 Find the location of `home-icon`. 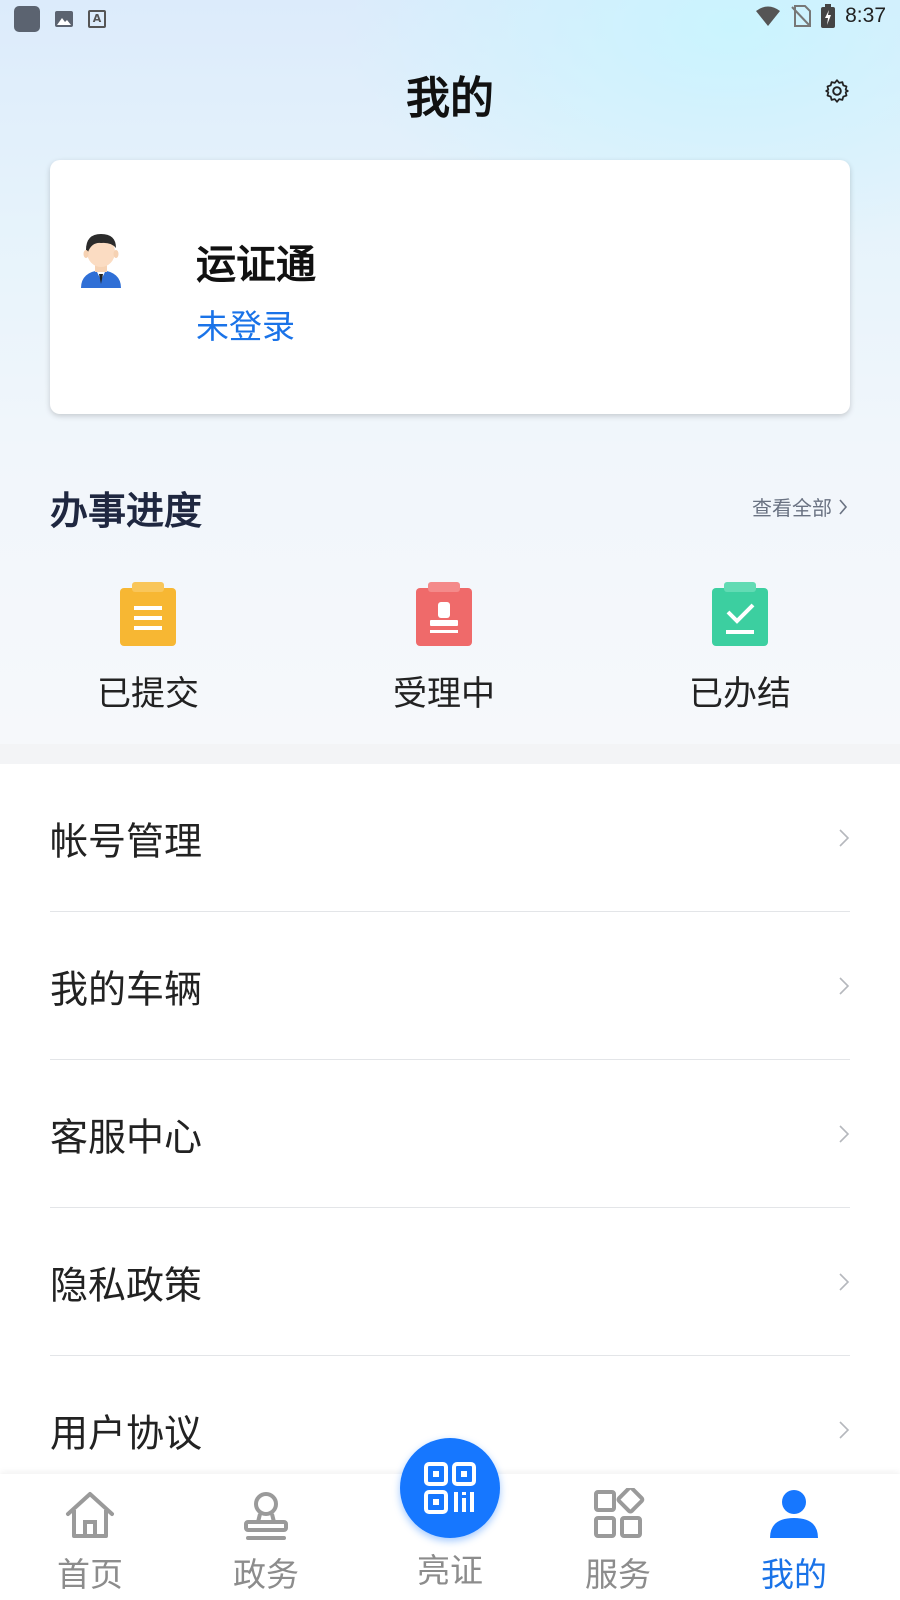

home-icon is located at coordinates (90, 1515).